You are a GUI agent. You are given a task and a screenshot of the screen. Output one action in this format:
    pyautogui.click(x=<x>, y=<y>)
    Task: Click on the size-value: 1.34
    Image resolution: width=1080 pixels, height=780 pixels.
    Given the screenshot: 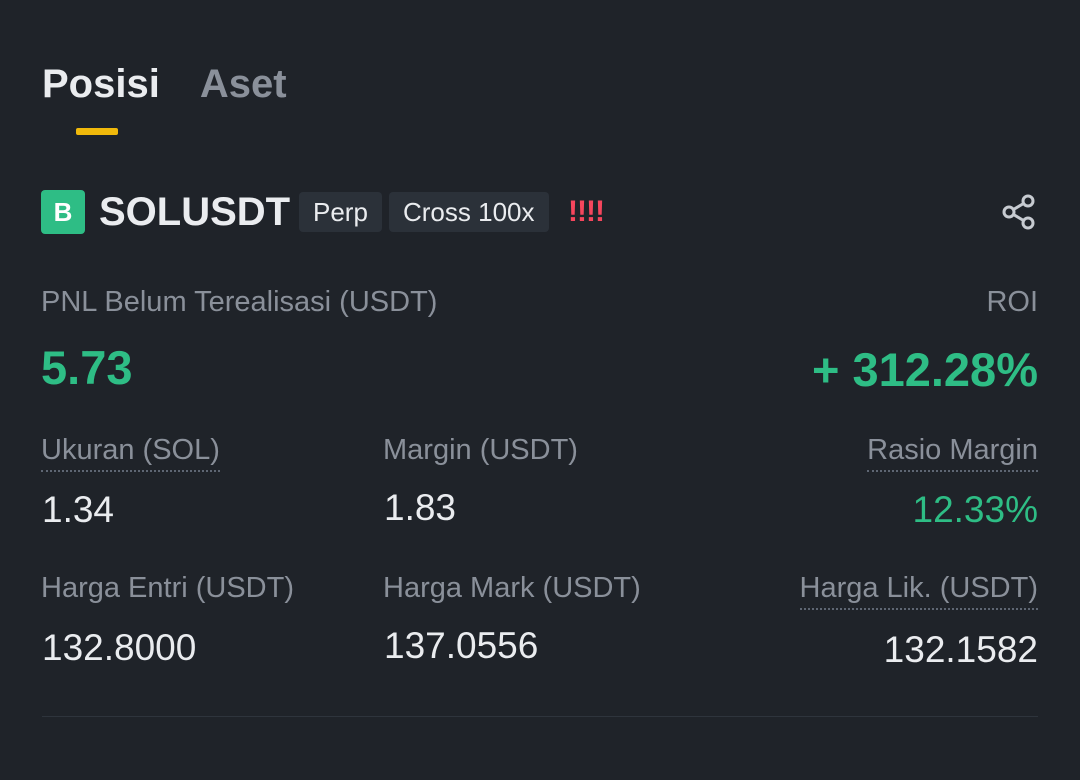 What is the action you would take?
    pyautogui.click(x=78, y=509)
    